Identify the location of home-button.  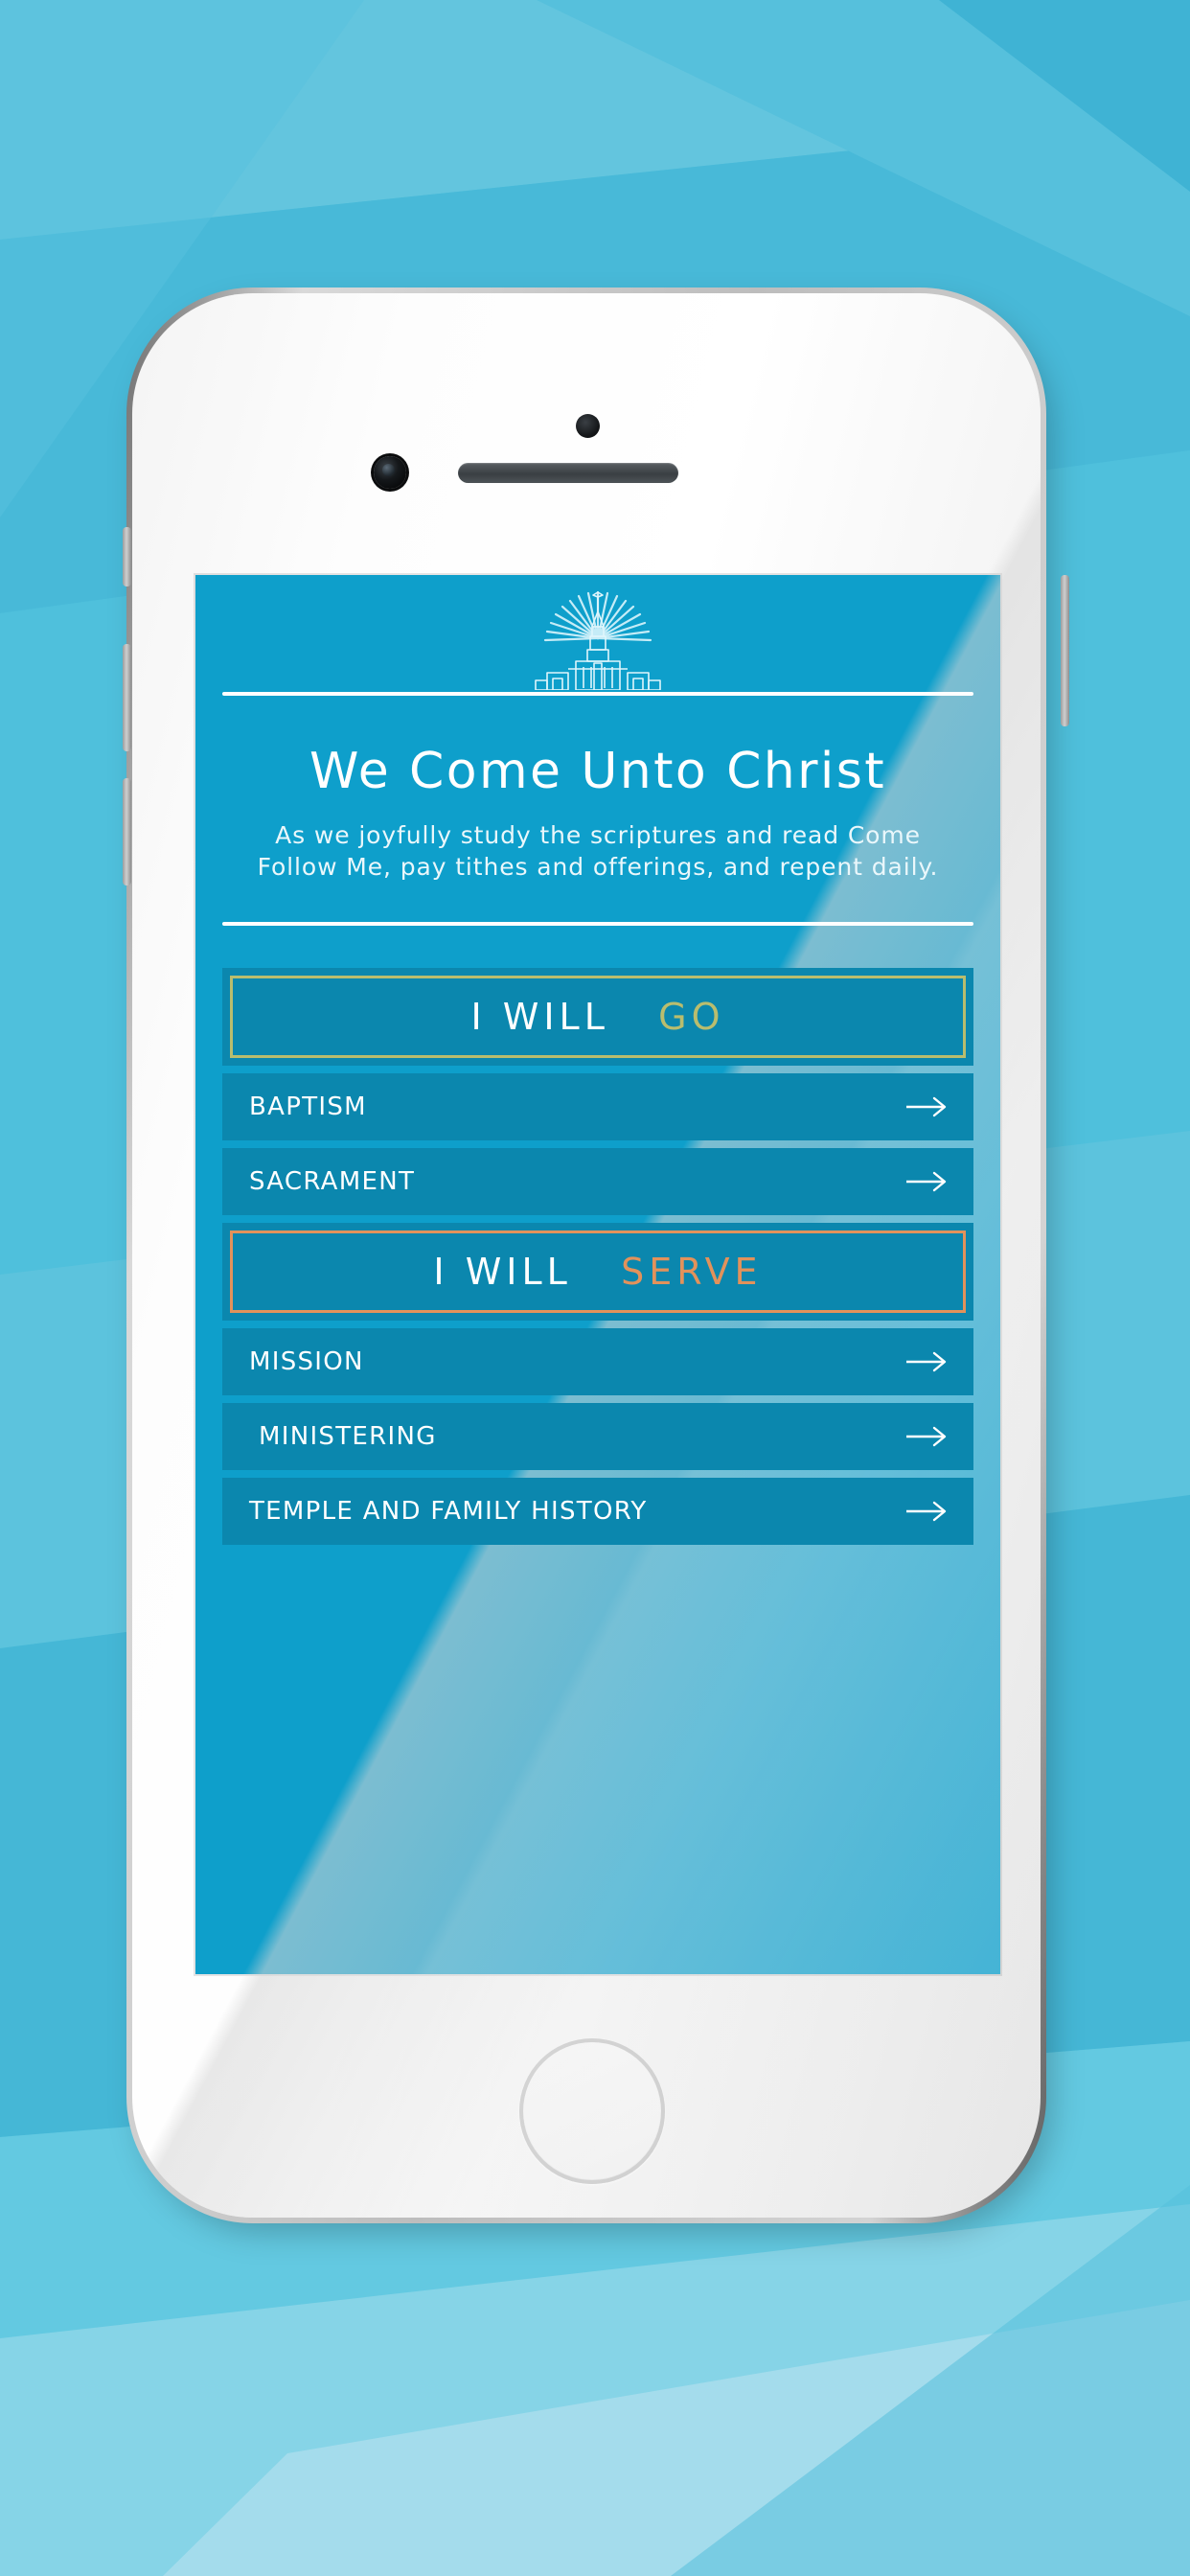
(592, 2111).